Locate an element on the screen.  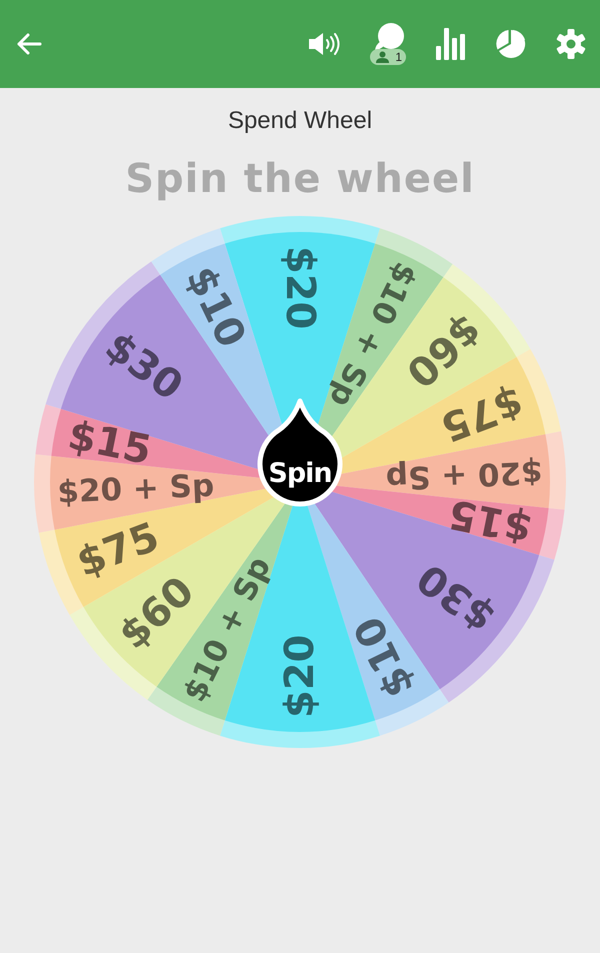
settings-icon is located at coordinates (571, 44).